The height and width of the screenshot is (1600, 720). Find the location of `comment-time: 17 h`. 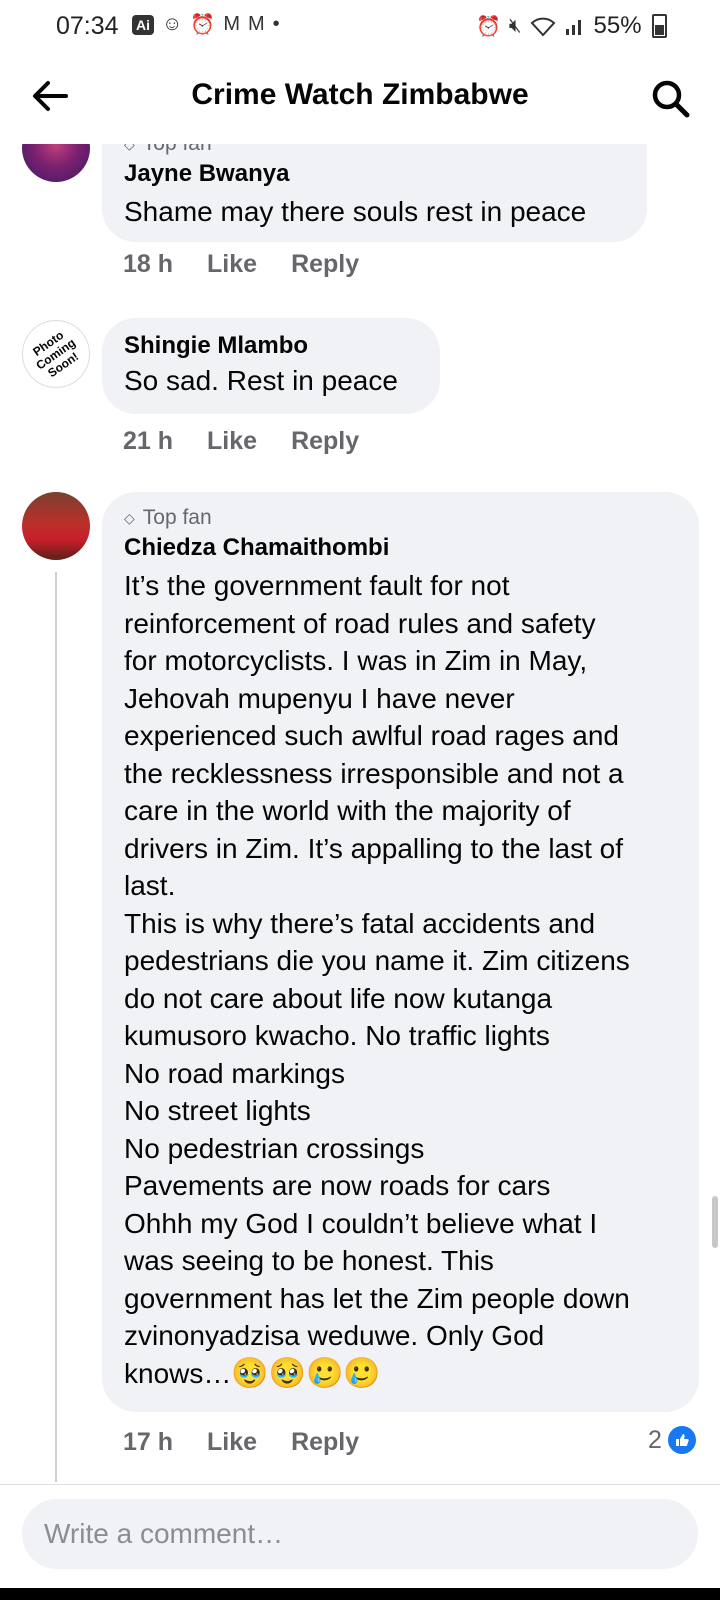

comment-time: 17 h is located at coordinates (148, 1442).